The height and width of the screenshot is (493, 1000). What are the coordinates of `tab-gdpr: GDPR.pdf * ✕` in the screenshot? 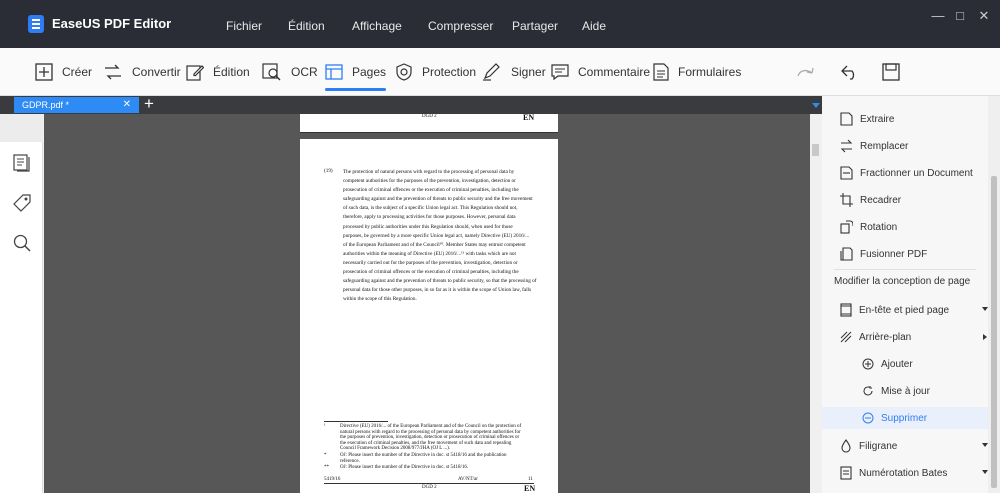 It's located at (76, 105).